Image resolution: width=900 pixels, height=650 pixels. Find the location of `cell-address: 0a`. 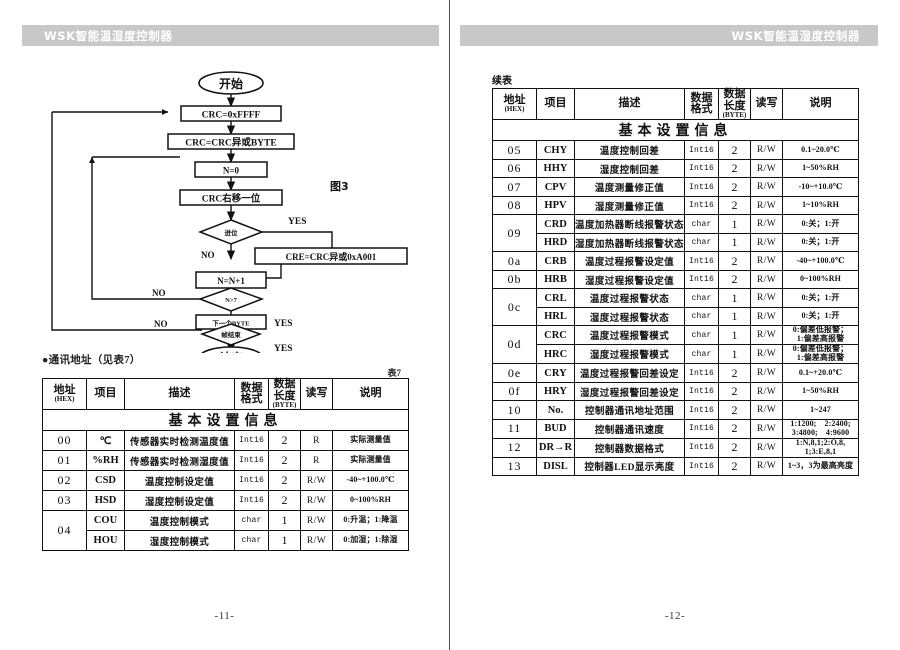

cell-address: 0a is located at coordinates (514, 261).